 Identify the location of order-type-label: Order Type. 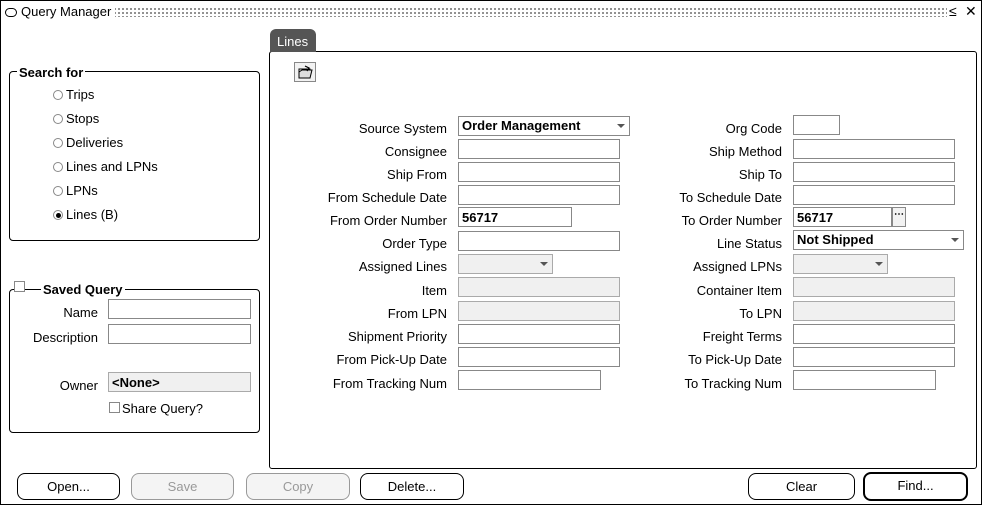
(414, 243).